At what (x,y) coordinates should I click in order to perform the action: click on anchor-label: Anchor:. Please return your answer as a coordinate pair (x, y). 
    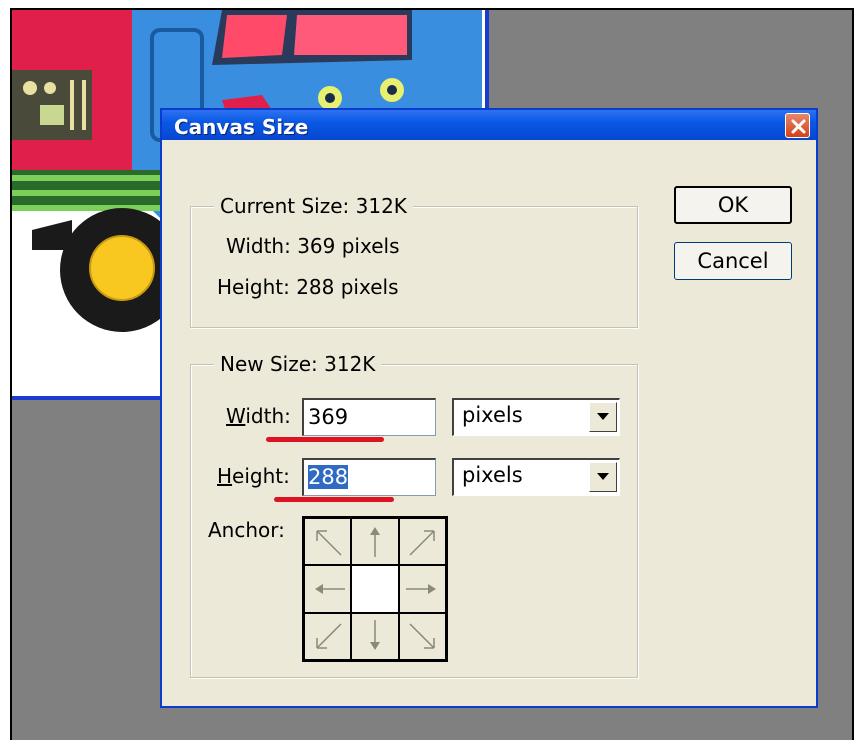
    Looking at the image, I should click on (246, 530).